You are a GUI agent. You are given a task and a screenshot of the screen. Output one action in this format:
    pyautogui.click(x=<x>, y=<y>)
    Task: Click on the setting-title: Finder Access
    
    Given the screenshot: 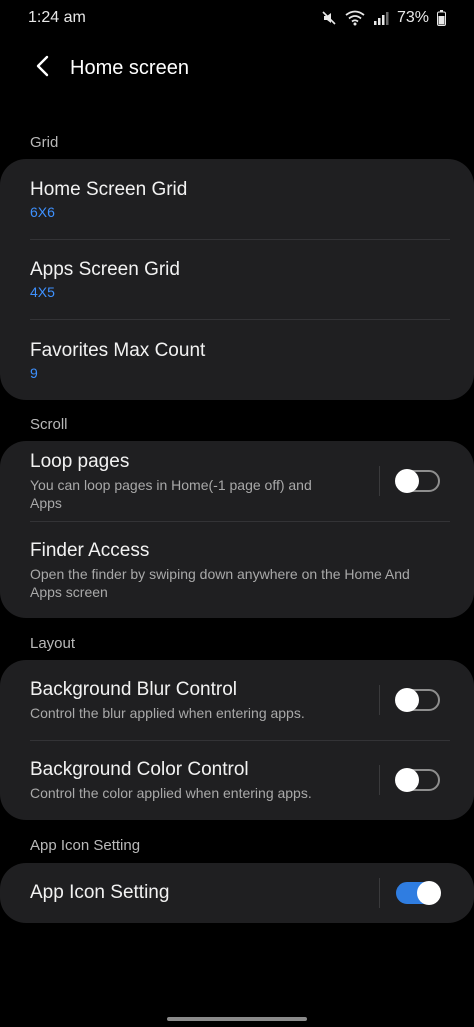 What is the action you would take?
    pyautogui.click(x=90, y=550)
    